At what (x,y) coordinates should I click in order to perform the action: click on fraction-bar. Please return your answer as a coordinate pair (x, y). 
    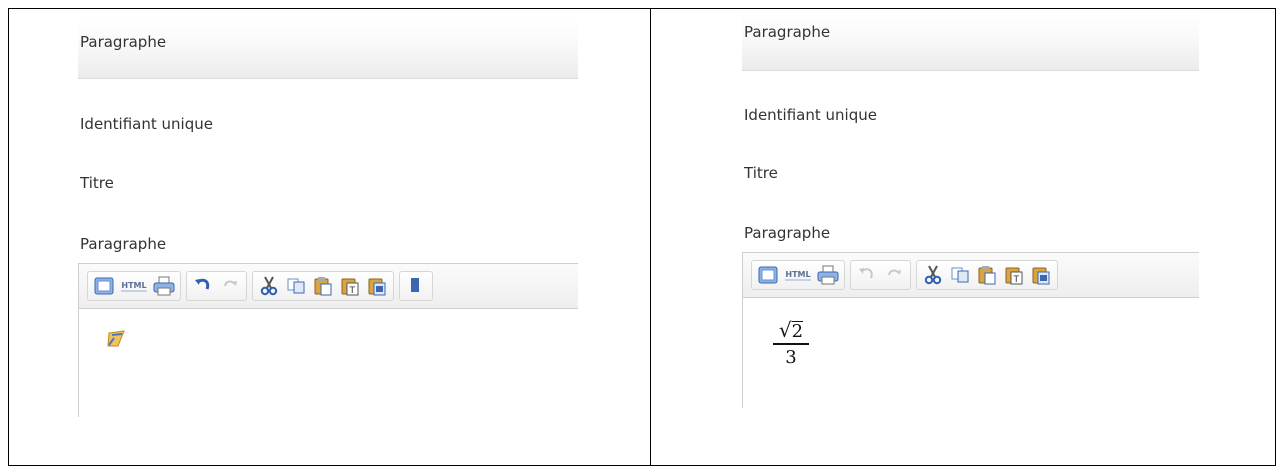
    Looking at the image, I should click on (791, 344).